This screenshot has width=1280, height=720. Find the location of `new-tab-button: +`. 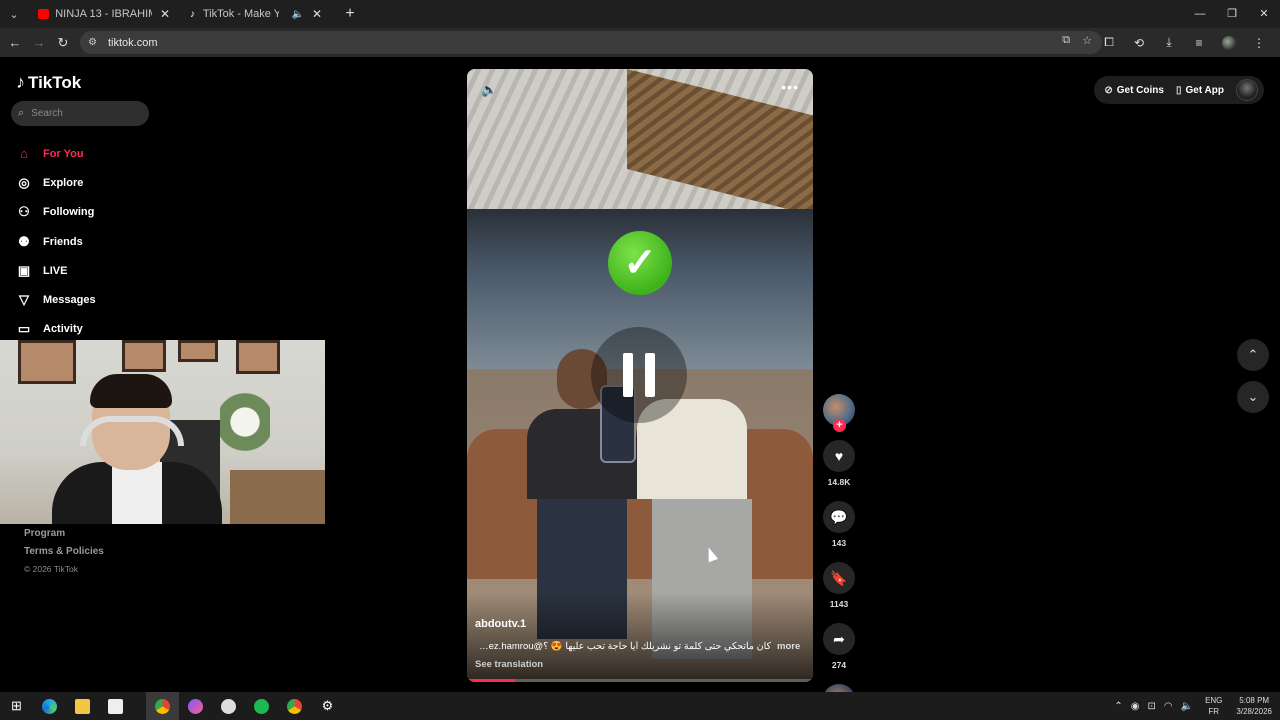

new-tab-button: + is located at coordinates (350, 14).